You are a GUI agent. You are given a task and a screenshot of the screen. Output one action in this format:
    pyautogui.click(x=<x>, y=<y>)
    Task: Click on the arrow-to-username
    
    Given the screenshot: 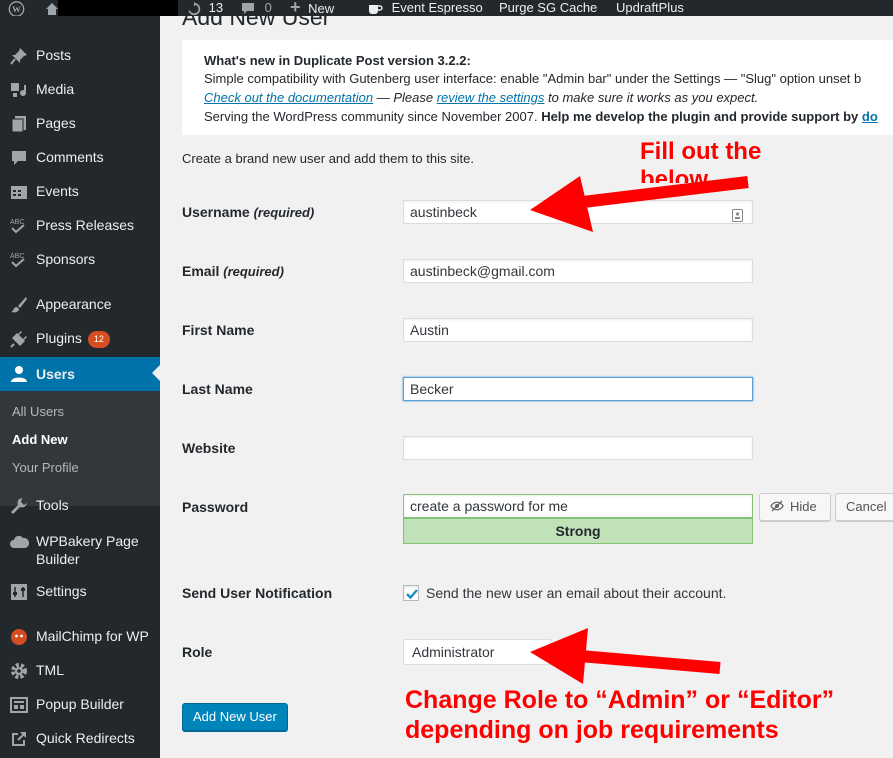 What is the action you would take?
    pyautogui.click(x=639, y=204)
    